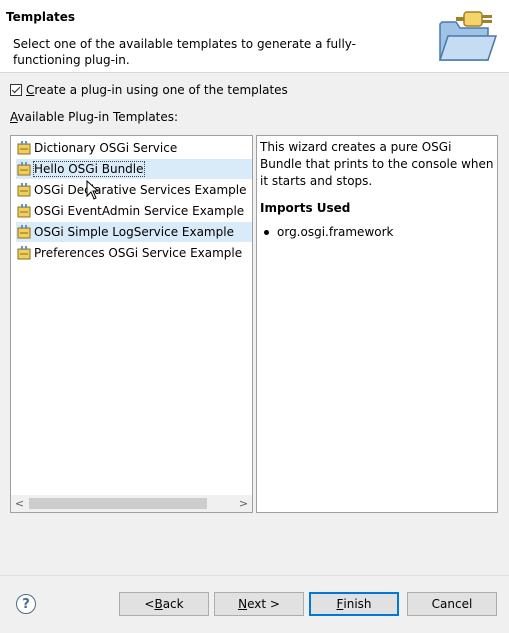 The image size is (509, 633). What do you see at coordinates (118, 503) in the screenshot?
I see `scrollbar-thumb` at bounding box center [118, 503].